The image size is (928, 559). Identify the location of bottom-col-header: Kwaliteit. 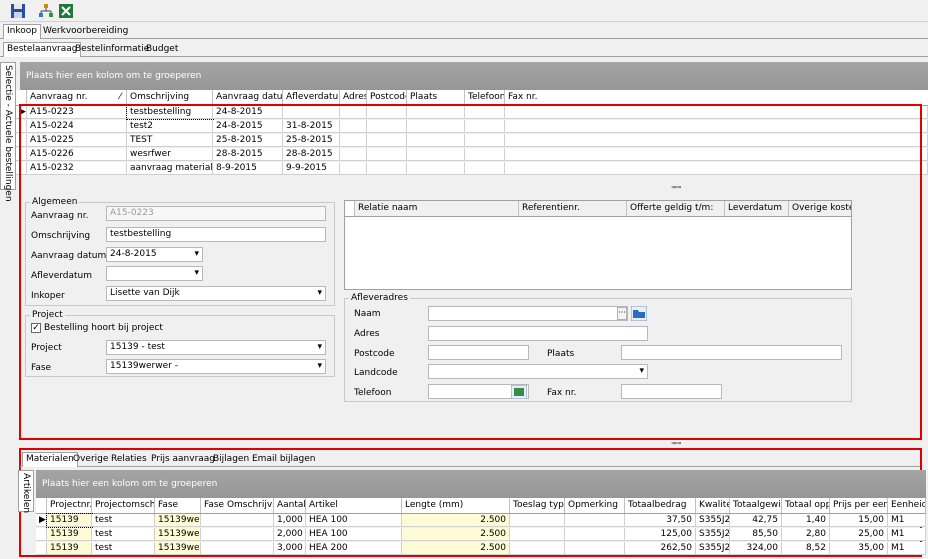
(713, 505).